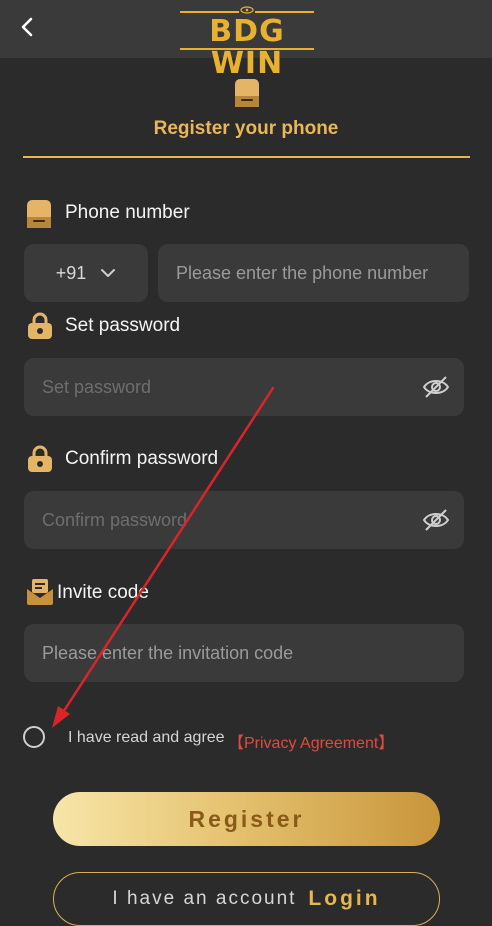  I want to click on password-input-wrapper, so click(244, 387).